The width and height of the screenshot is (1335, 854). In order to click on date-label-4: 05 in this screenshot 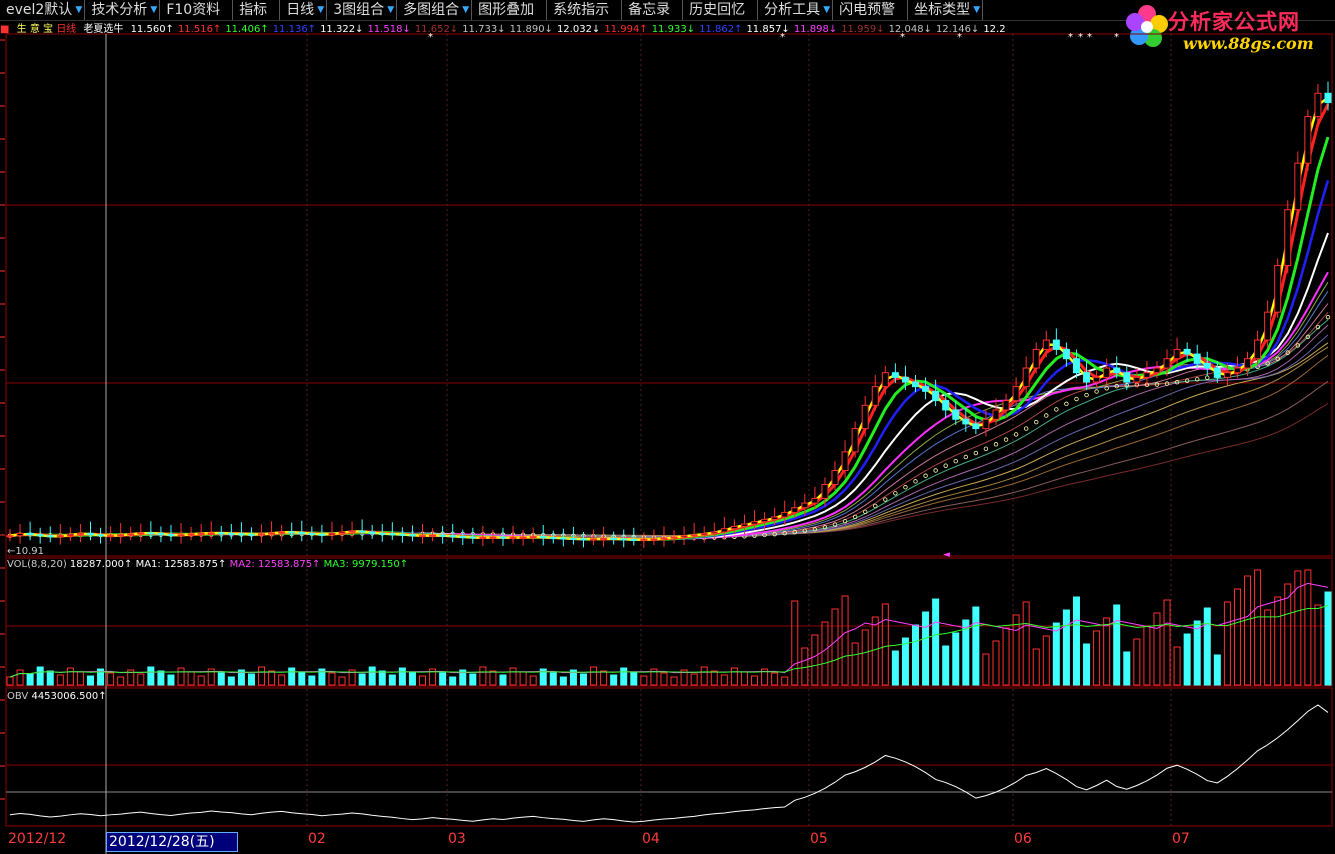, I will do `click(819, 839)`.